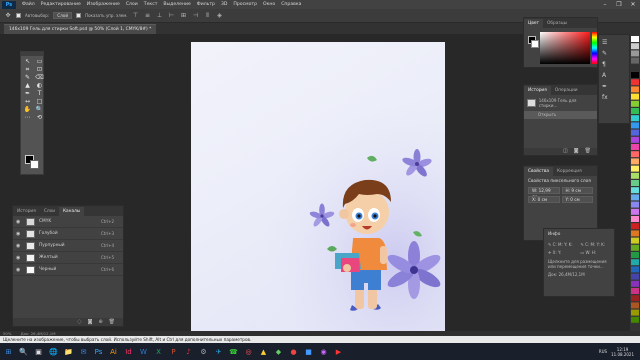 This screenshot has height=360, width=640. What do you see at coordinates (68, 258) in the screenshot?
I see `channel-row-yellow: ◉ Желтый Ctrl+5` at bounding box center [68, 258].